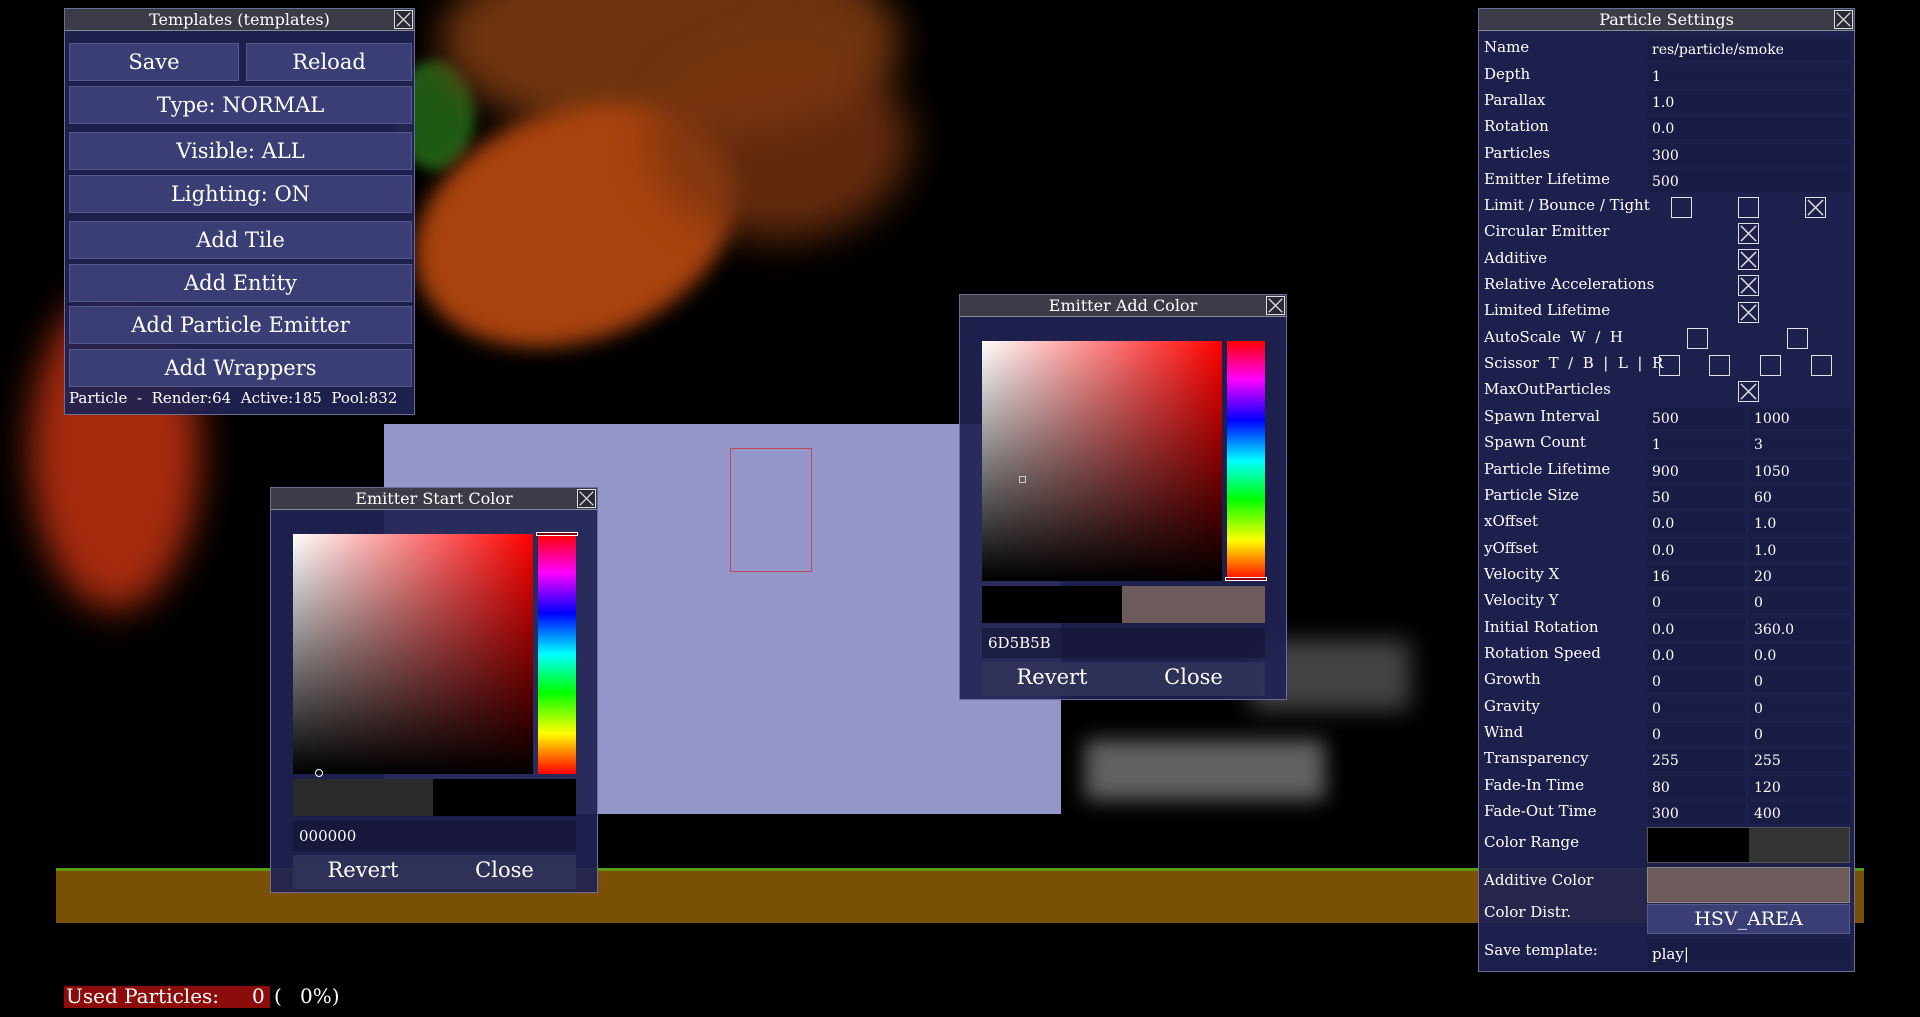 The height and width of the screenshot is (1017, 1920). What do you see at coordinates (240, 240) in the screenshot?
I see `add-tile-button: Add Tile` at bounding box center [240, 240].